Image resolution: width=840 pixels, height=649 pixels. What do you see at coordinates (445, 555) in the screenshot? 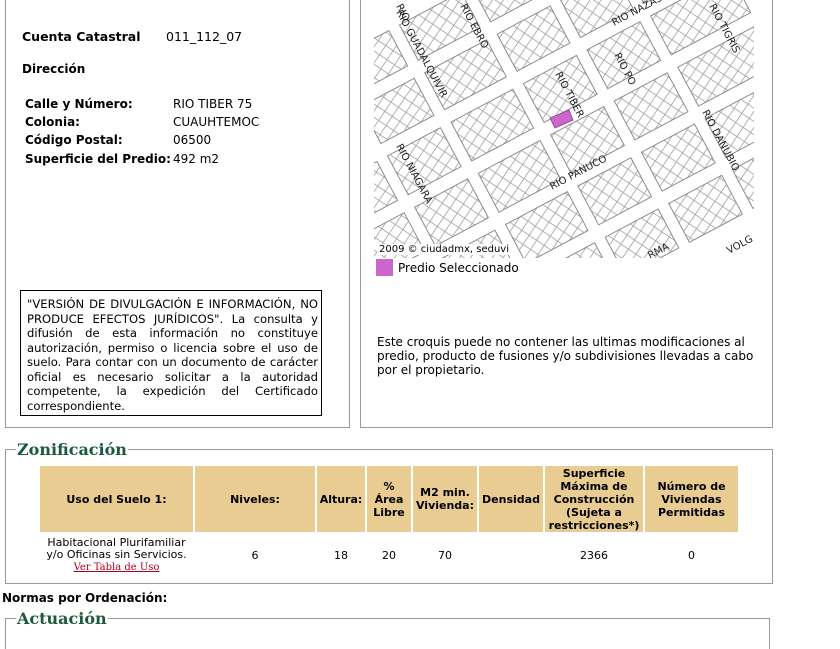
I see `cell-m2-vivienda: 70` at bounding box center [445, 555].